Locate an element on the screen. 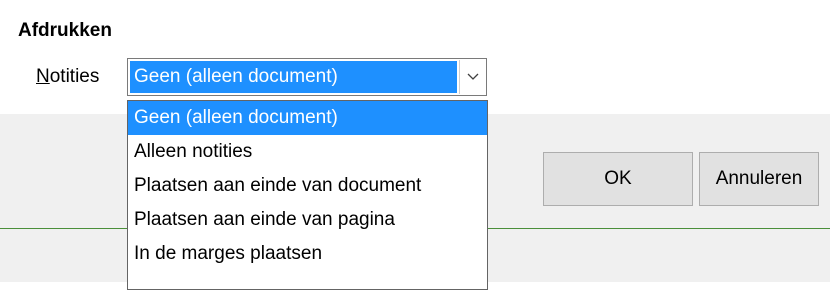 The width and height of the screenshot is (830, 290). dropdown-option-end-of-page: Plaatsen aan einde van pagina is located at coordinates (307, 220).